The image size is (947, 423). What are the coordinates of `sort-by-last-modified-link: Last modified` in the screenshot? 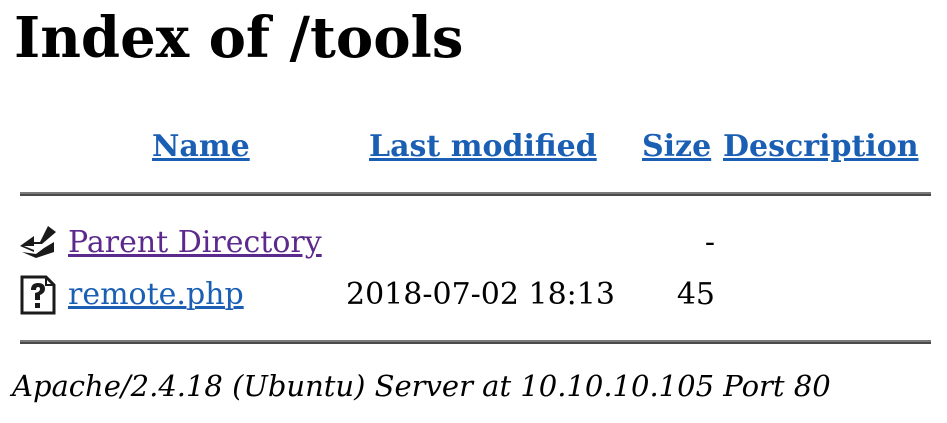 It's located at (483, 146).